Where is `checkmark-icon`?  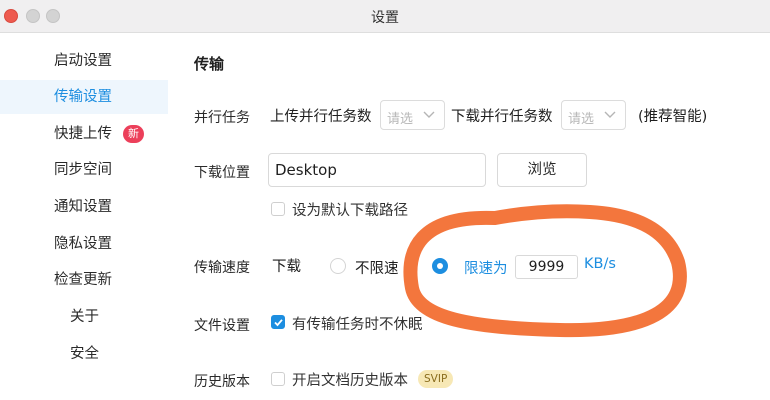 checkmark-icon is located at coordinates (278, 323).